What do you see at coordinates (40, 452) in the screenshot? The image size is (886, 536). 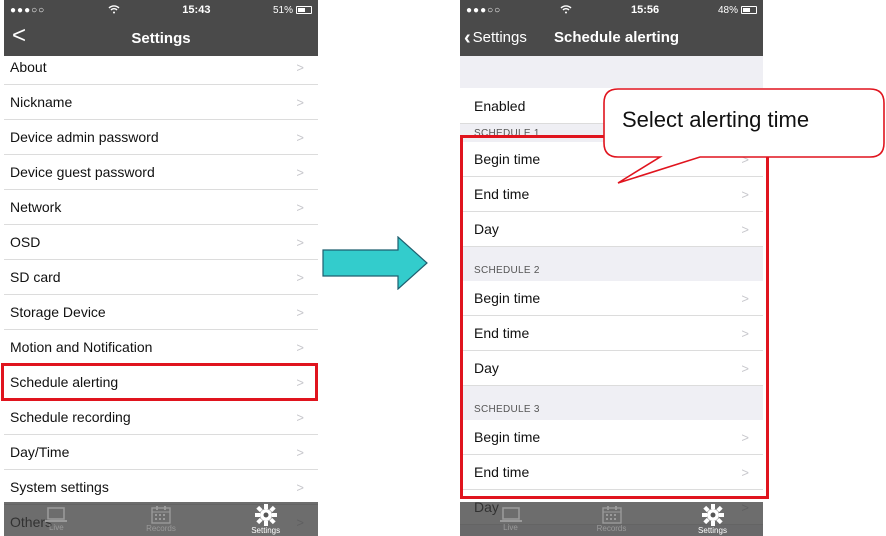 I see `settings-item-label: Day/Time` at bounding box center [40, 452].